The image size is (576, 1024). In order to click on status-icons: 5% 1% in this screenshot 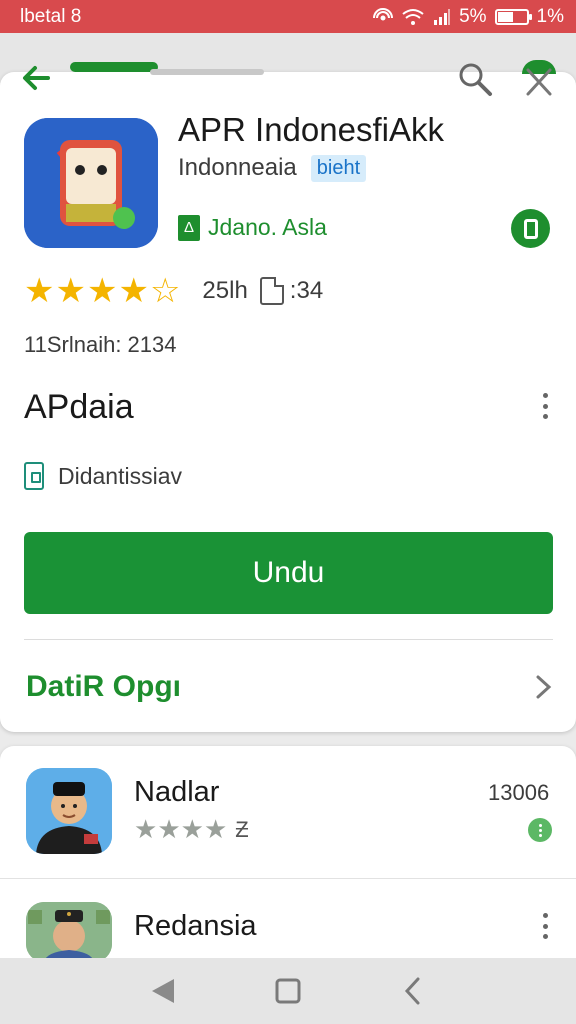, I will do `click(468, 17)`.